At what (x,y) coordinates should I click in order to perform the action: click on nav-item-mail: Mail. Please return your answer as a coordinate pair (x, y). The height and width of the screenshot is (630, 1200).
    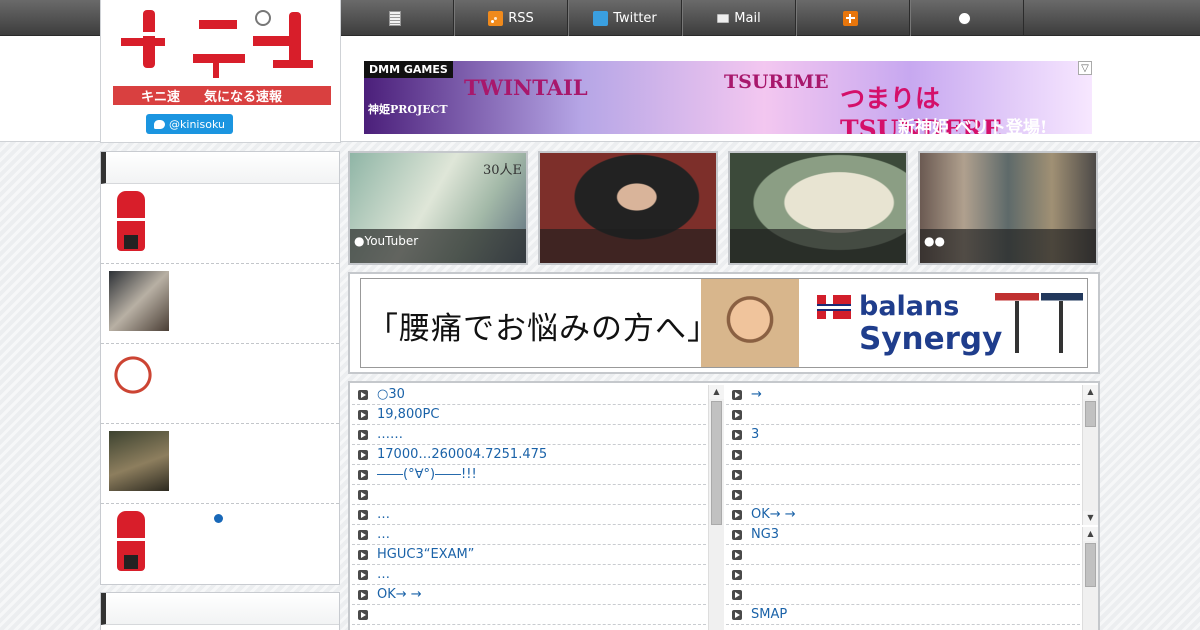
    Looking at the image, I should click on (739, 18).